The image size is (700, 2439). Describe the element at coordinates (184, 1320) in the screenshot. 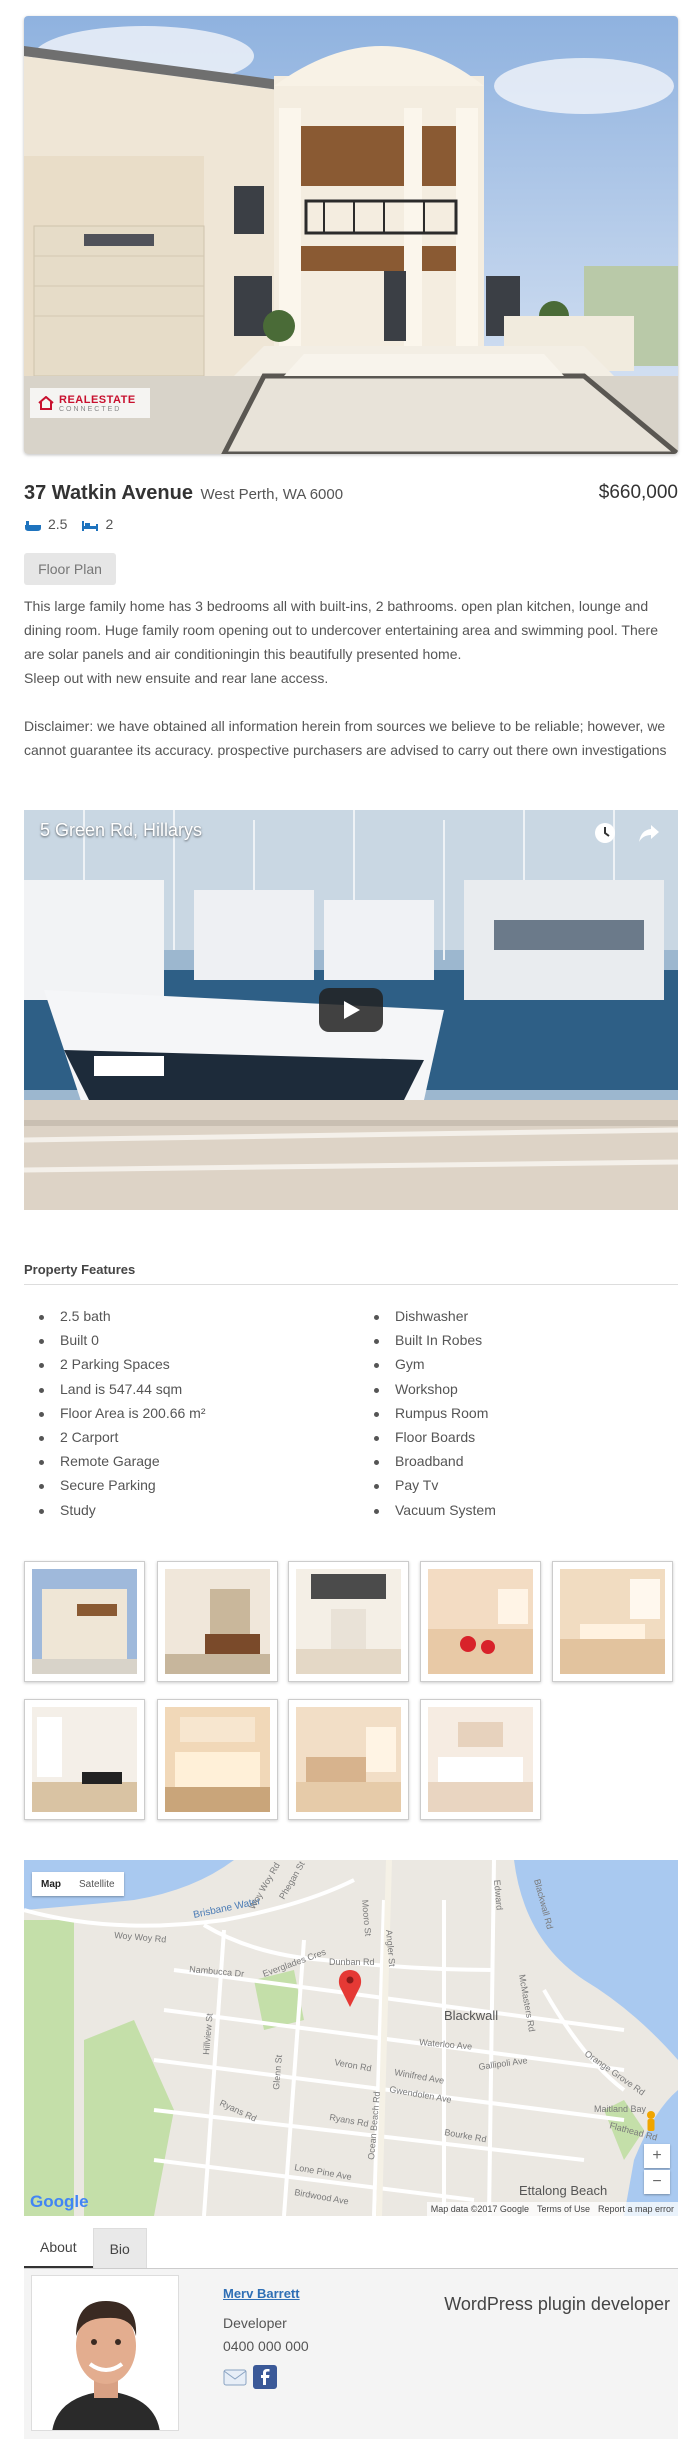

I see `feature-item: 2.5 bath` at that location.